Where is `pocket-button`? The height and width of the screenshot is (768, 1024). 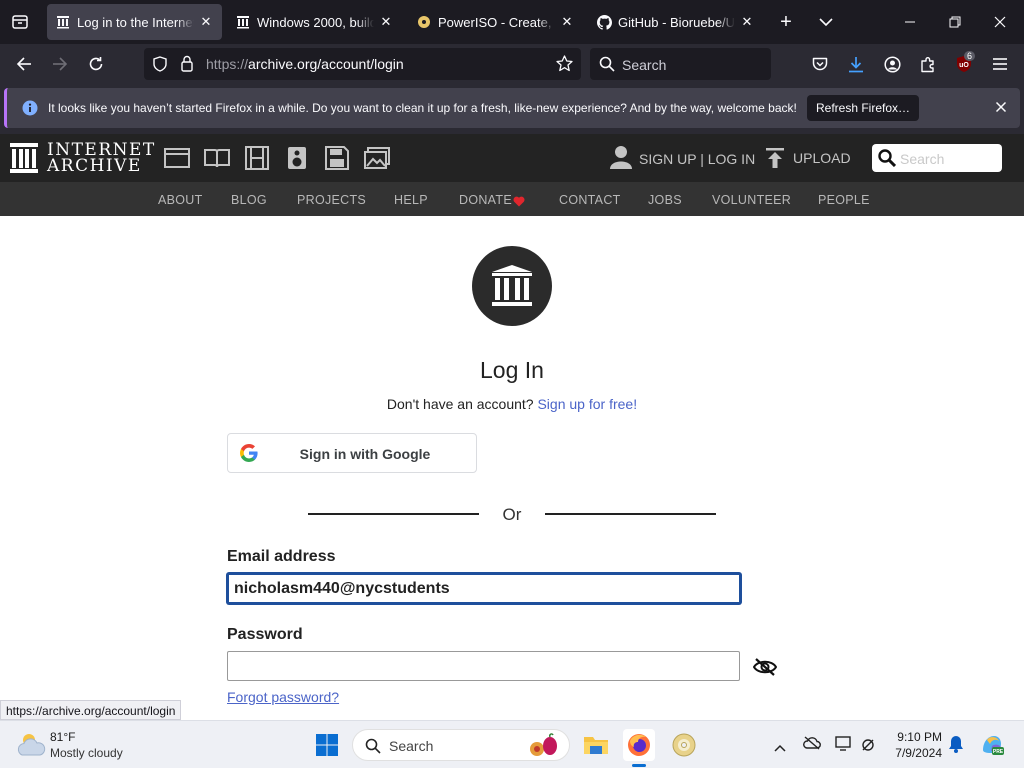 pocket-button is located at coordinates (820, 64).